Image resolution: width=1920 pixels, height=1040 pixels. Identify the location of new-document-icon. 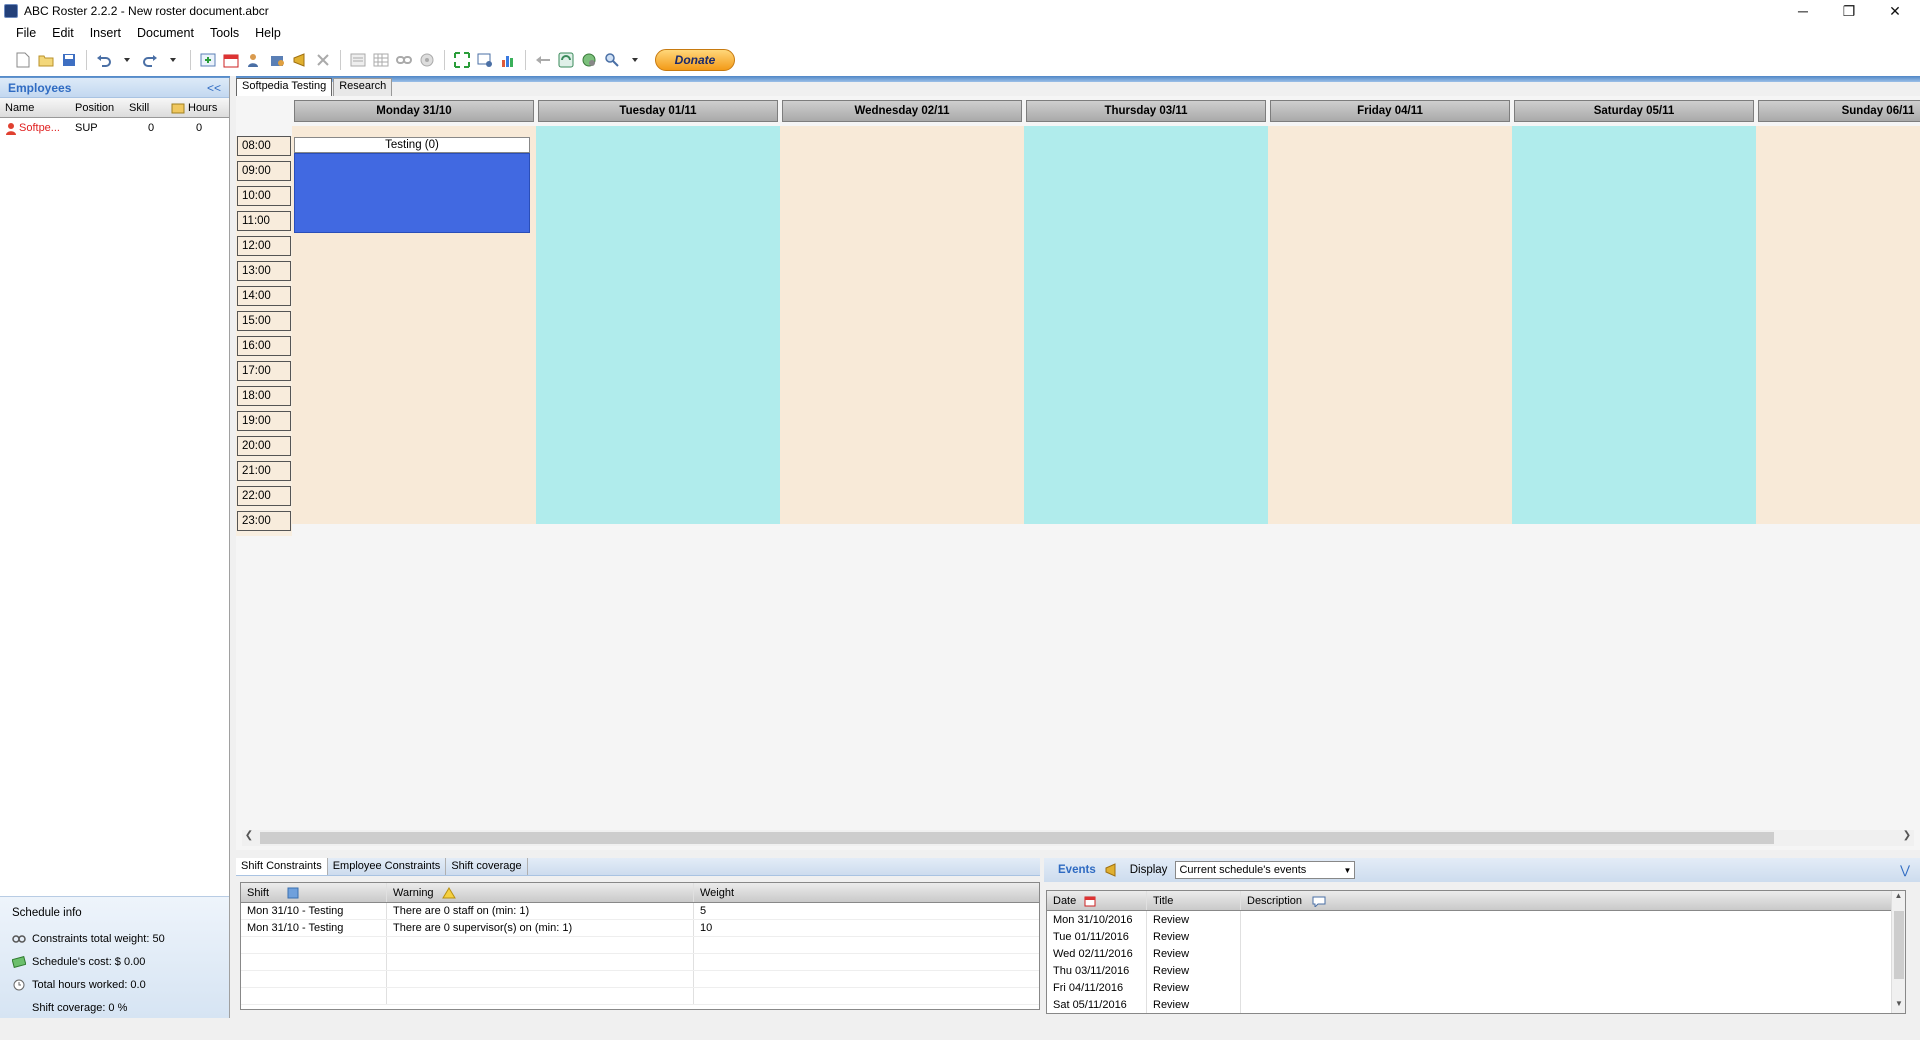
(23, 60).